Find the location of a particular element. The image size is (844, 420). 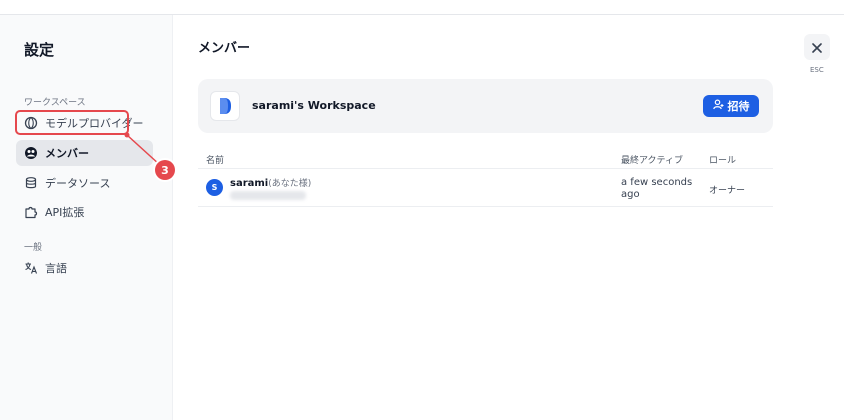

invite-label: 招待 is located at coordinates (738, 106).